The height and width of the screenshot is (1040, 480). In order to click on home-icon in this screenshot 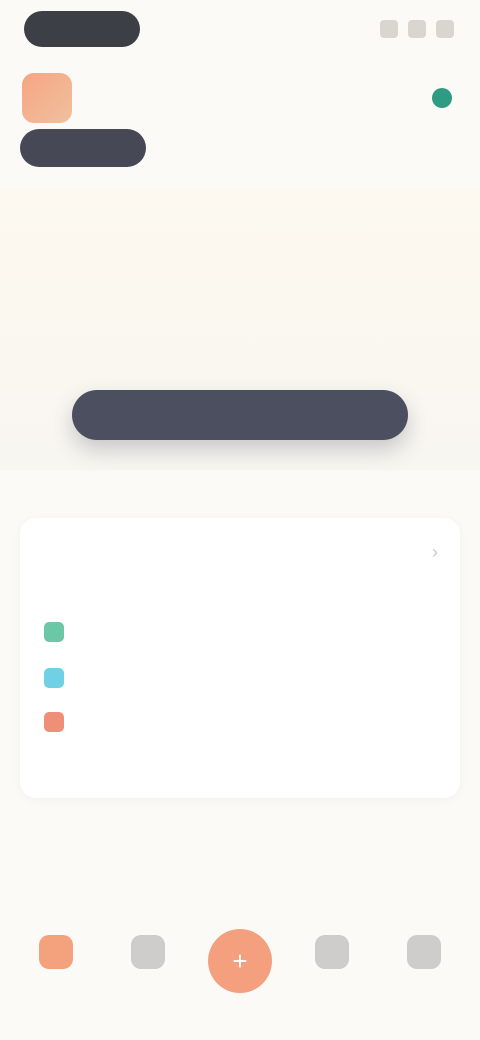, I will do `click(56, 952)`.